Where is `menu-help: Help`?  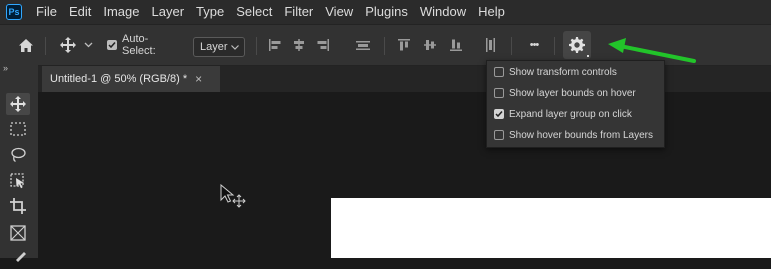 menu-help: Help is located at coordinates (491, 12).